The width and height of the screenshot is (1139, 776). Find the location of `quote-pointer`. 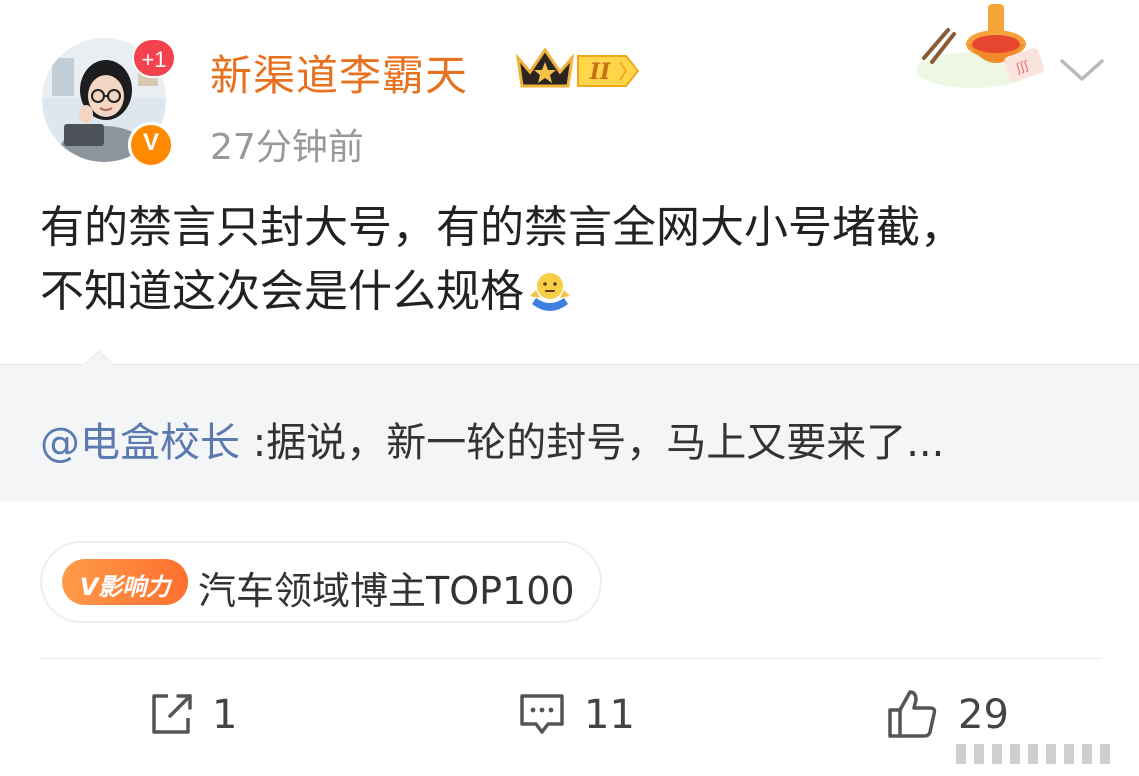

quote-pointer is located at coordinates (99, 365).